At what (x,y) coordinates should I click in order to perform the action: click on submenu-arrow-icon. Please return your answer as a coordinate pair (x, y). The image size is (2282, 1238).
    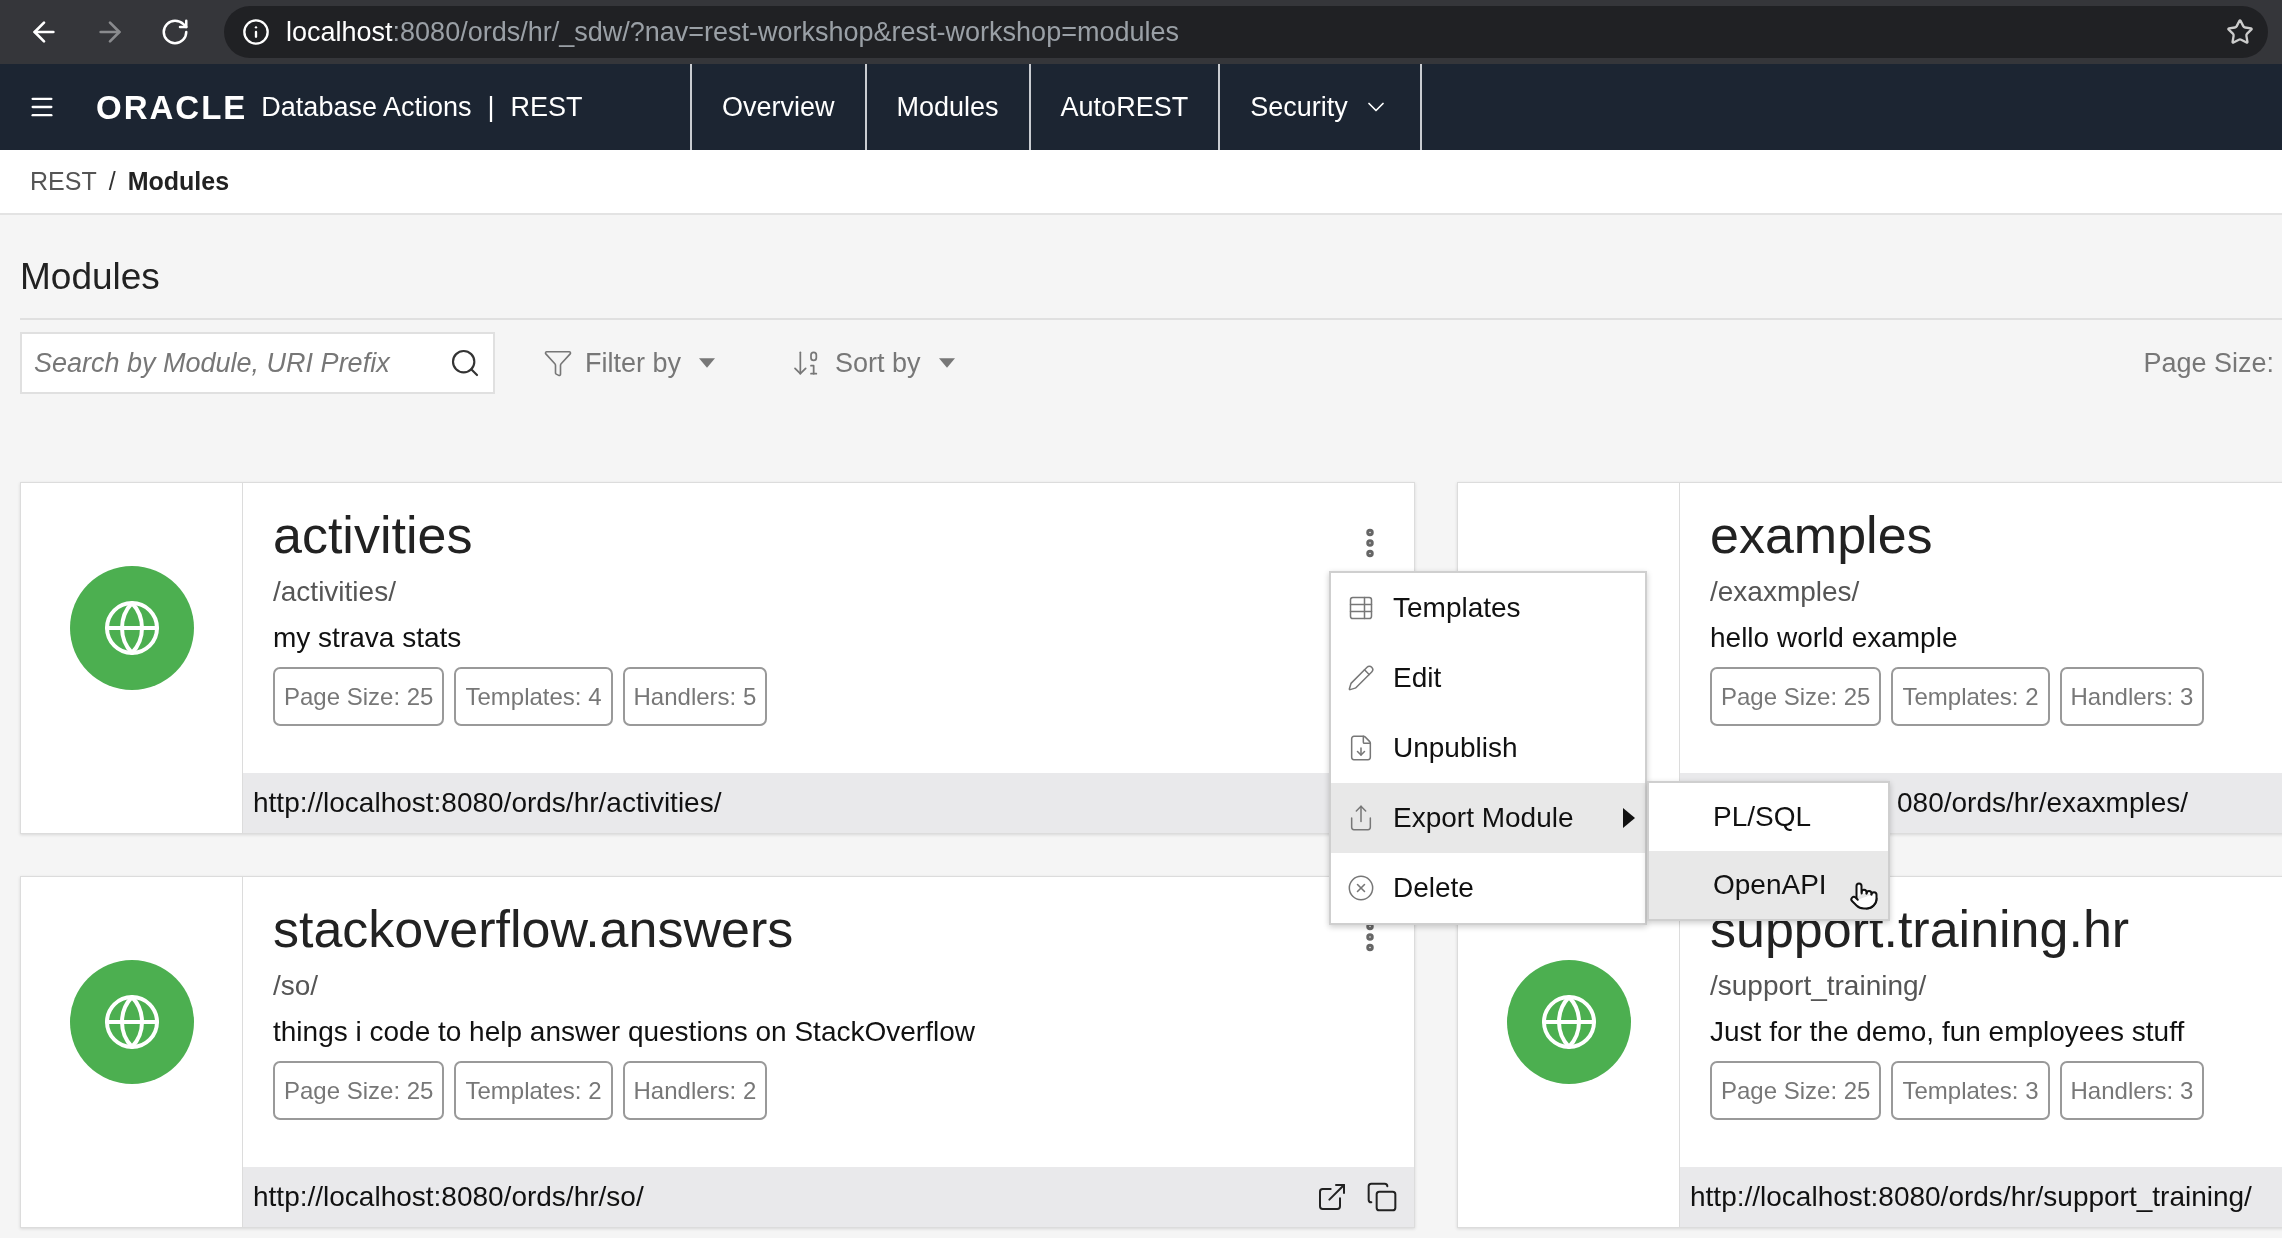
    Looking at the image, I should click on (1629, 818).